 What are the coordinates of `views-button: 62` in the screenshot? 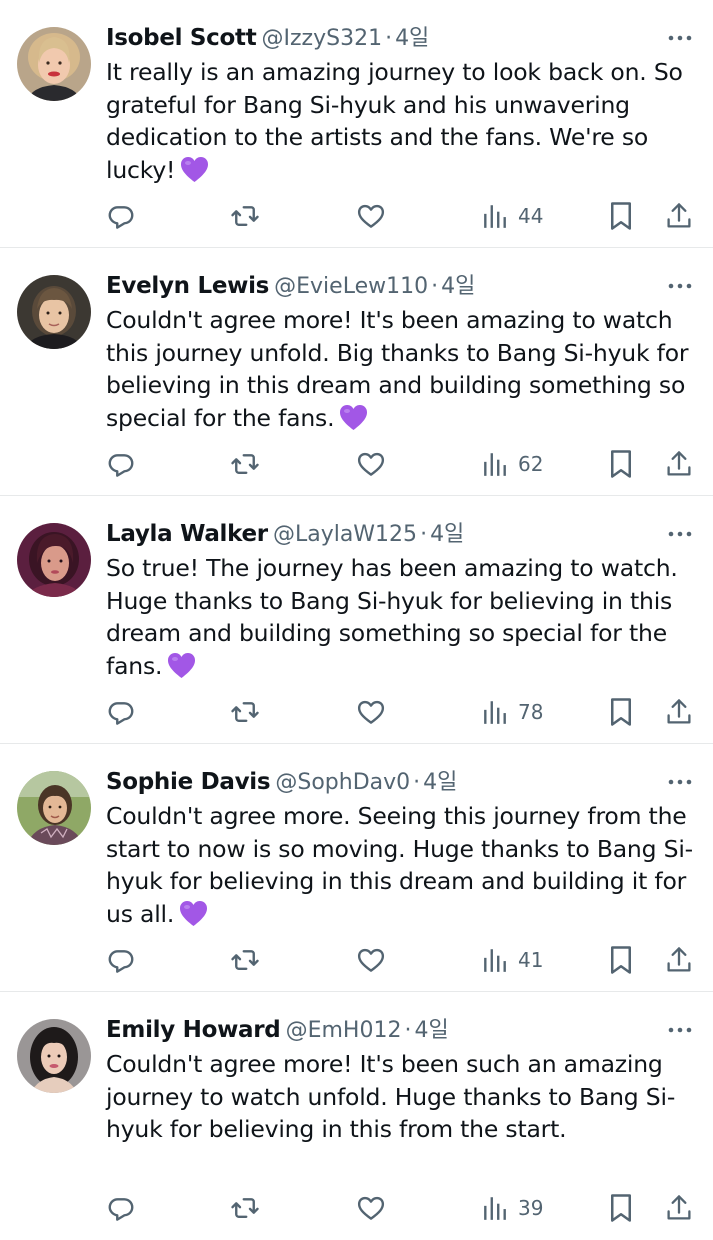 It's located at (512, 464).